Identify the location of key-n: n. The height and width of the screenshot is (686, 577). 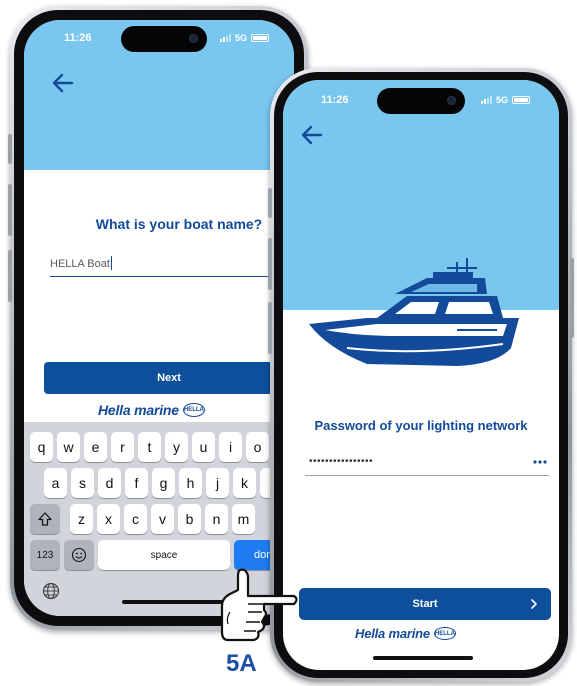
(216, 519).